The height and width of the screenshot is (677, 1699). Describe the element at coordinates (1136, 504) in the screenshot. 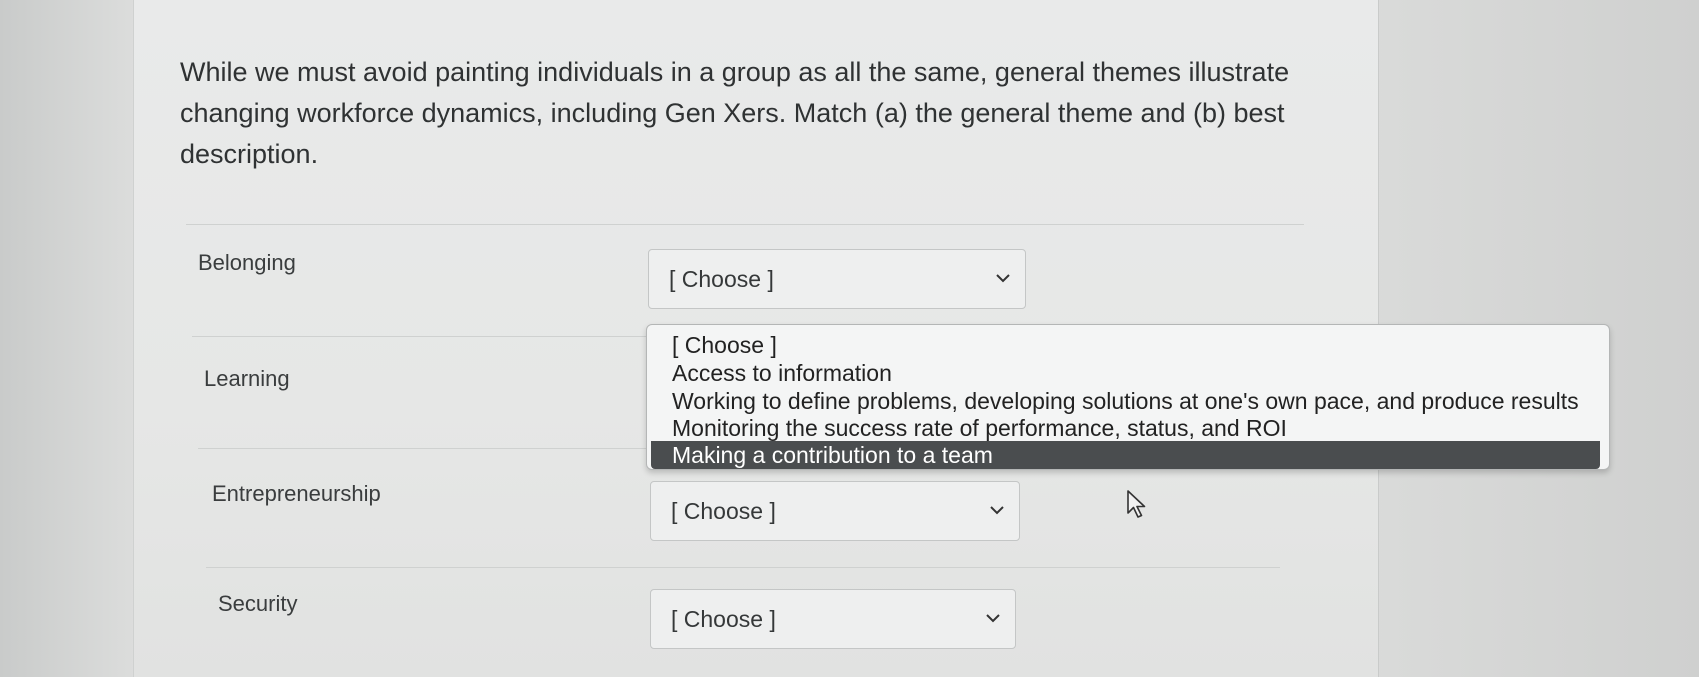

I see `mouse-pointer-icon` at that location.